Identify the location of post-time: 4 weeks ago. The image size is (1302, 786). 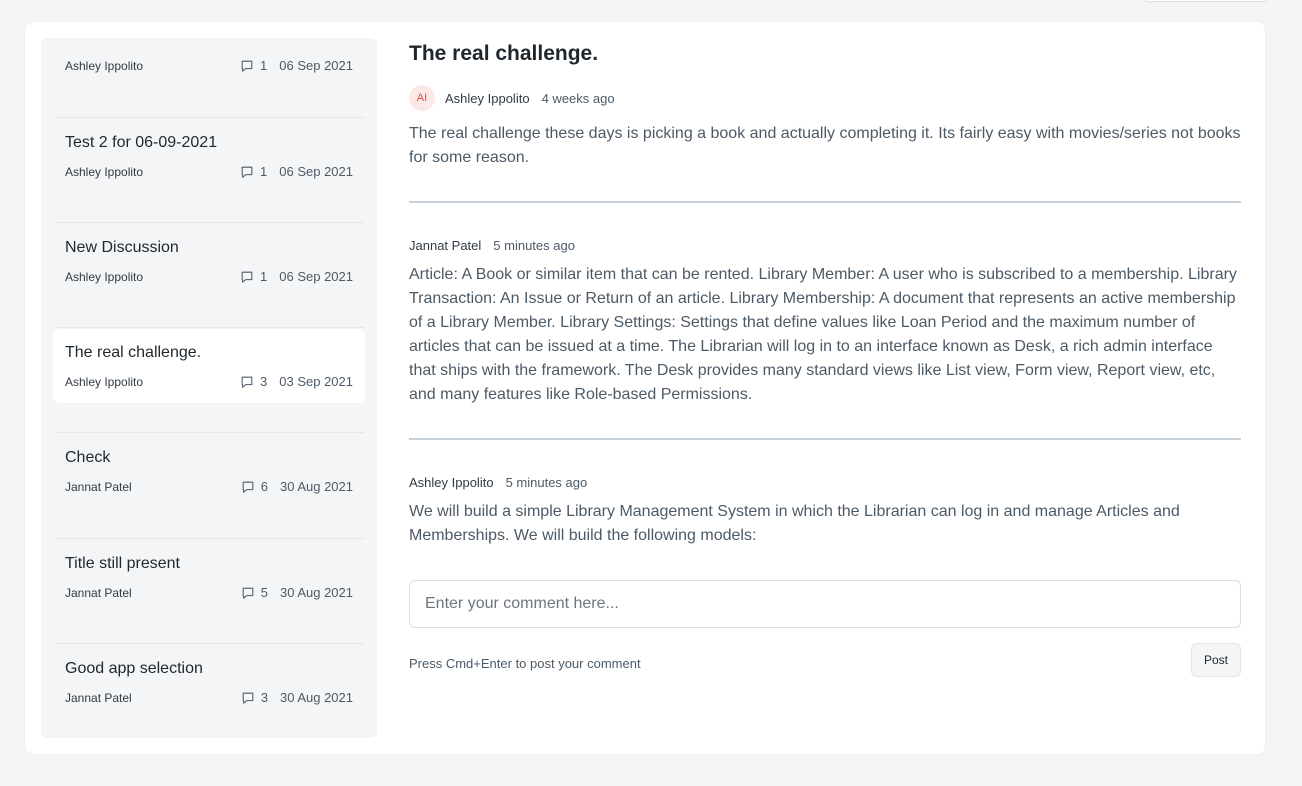
(578, 98).